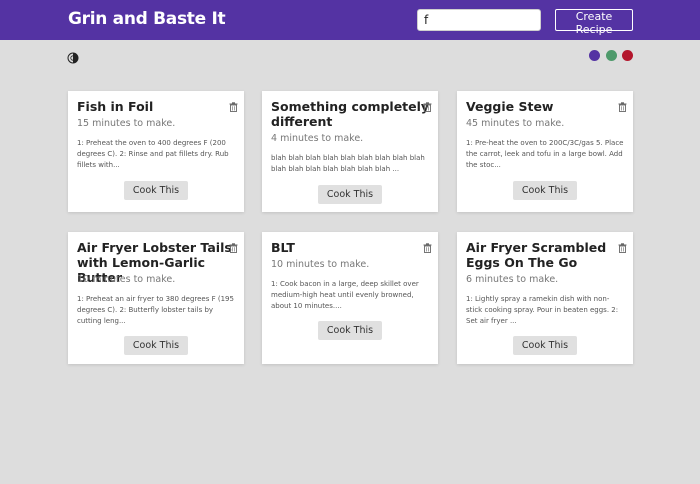 This screenshot has width=700, height=484. Describe the element at coordinates (73, 56) in the screenshot. I see `brightness-icon` at that location.